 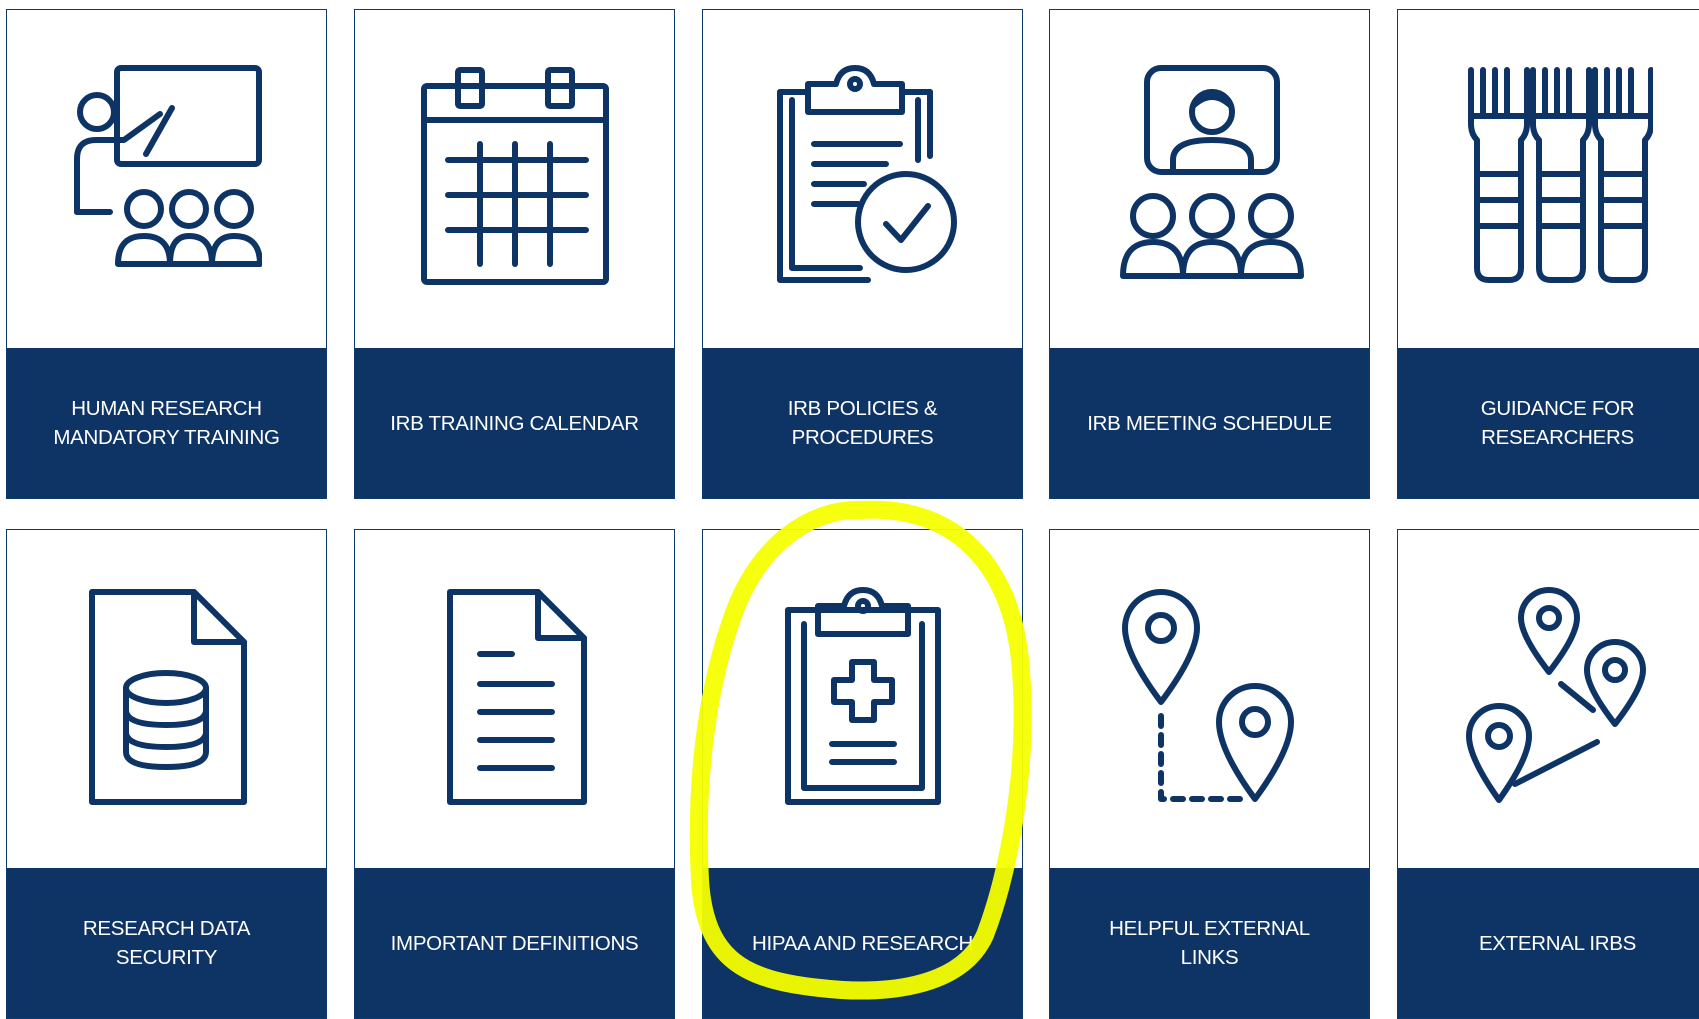 I want to click on tile-label: IMPORTANT DEFINITIONS, so click(x=514, y=943).